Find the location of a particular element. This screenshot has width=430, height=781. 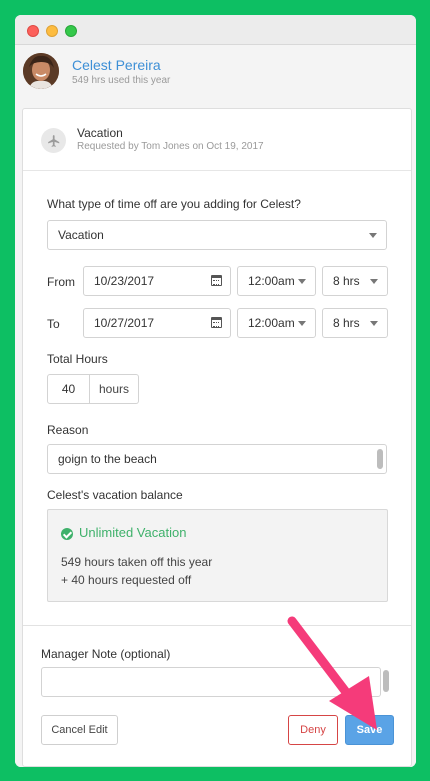

to-hours-select: 8 hrs is located at coordinates (355, 323).